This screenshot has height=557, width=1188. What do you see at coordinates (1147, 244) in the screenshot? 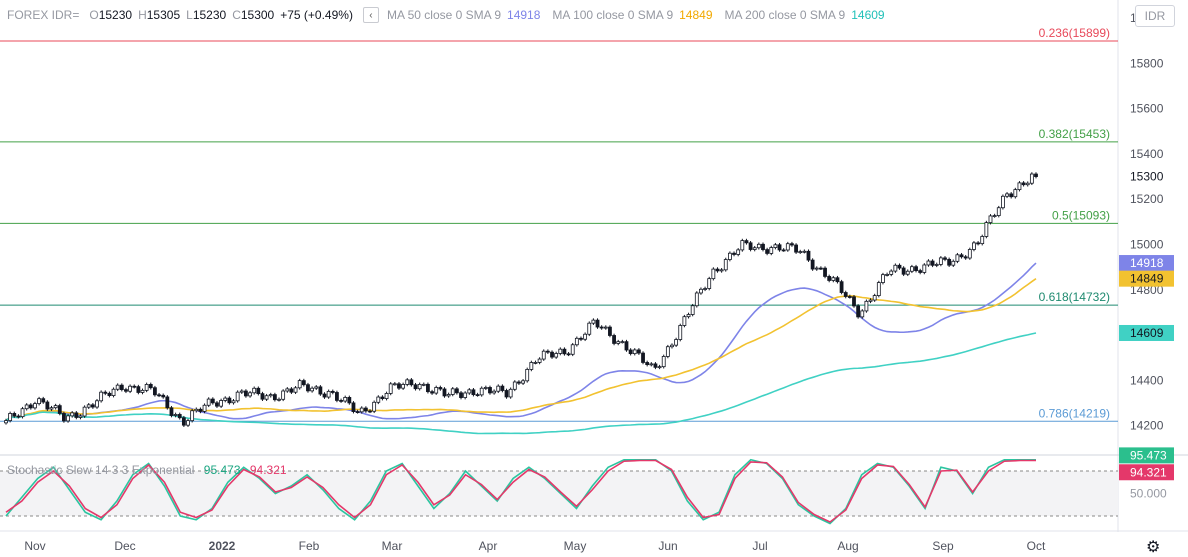
I see `y-tick-label: 15000` at bounding box center [1147, 244].